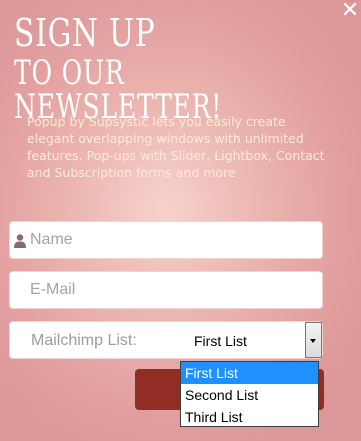 The height and width of the screenshot is (441, 361). I want to click on email-input, so click(166, 290).